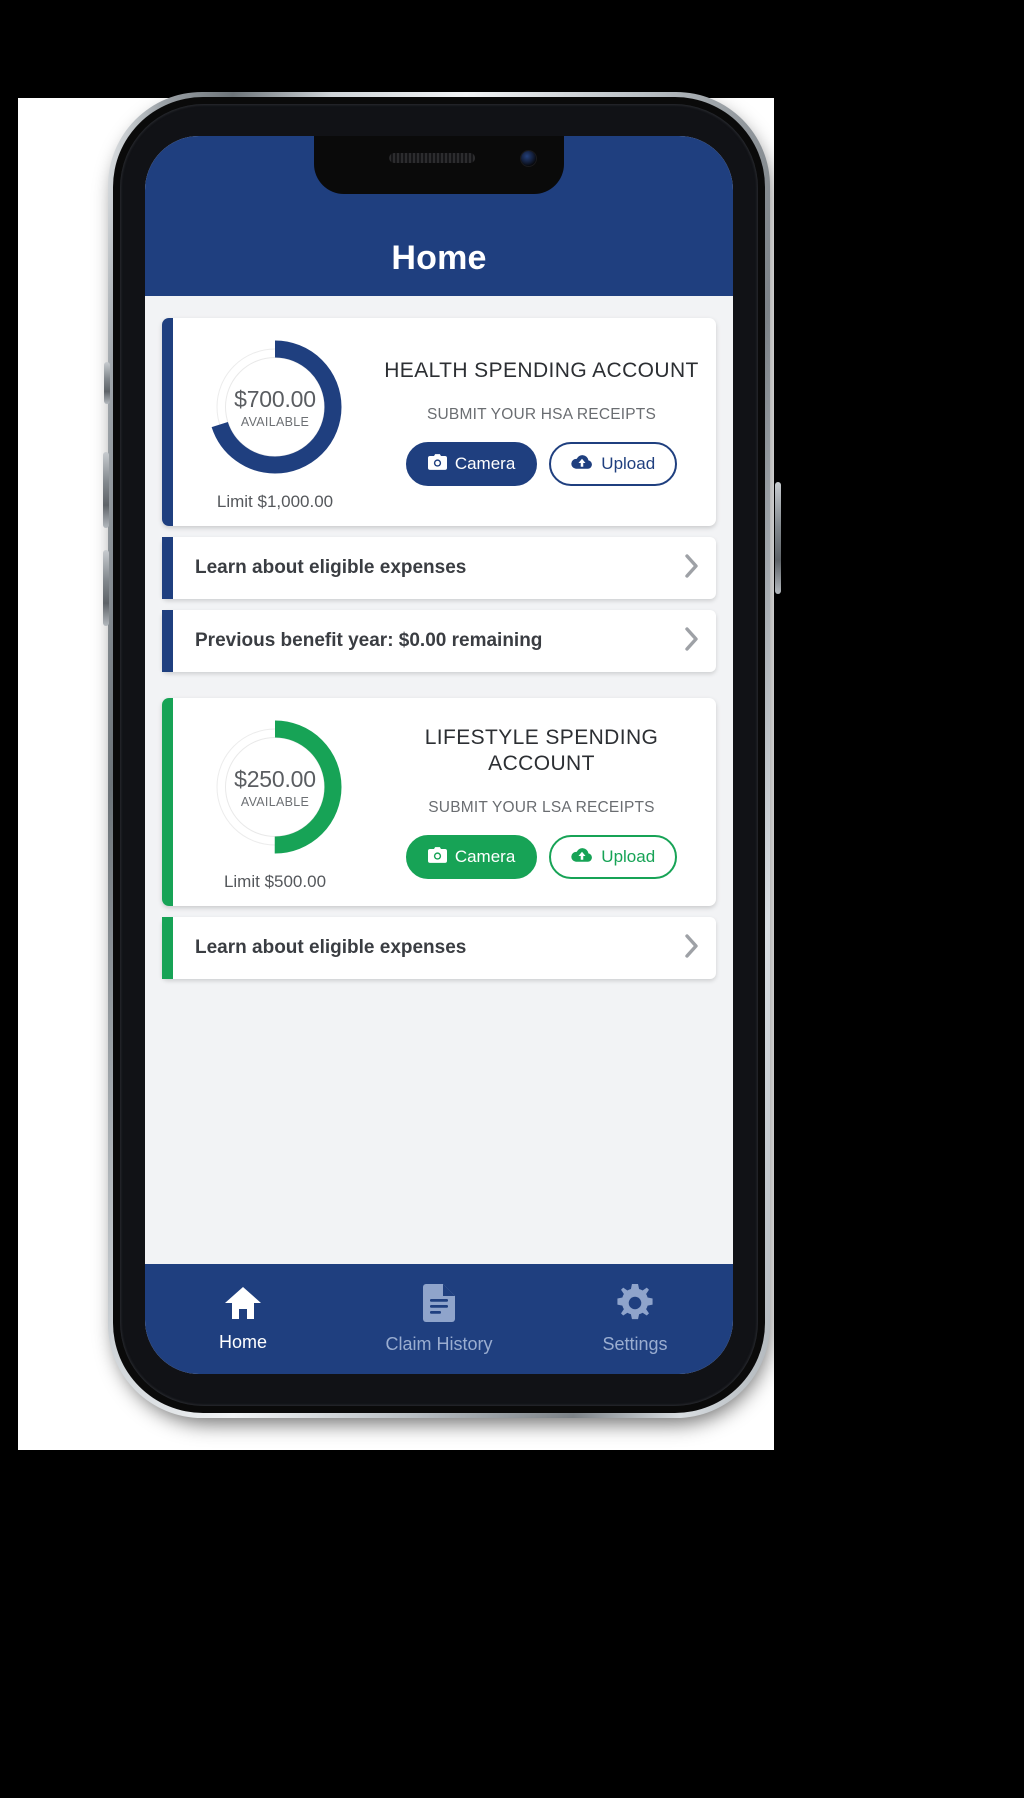  I want to click on volume-up-button, so click(106, 490).